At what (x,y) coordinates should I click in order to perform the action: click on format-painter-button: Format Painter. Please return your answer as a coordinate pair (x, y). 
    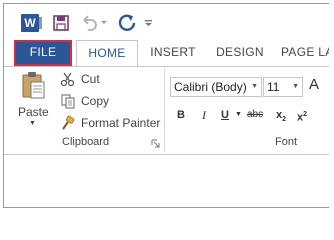
    Looking at the image, I should click on (110, 123).